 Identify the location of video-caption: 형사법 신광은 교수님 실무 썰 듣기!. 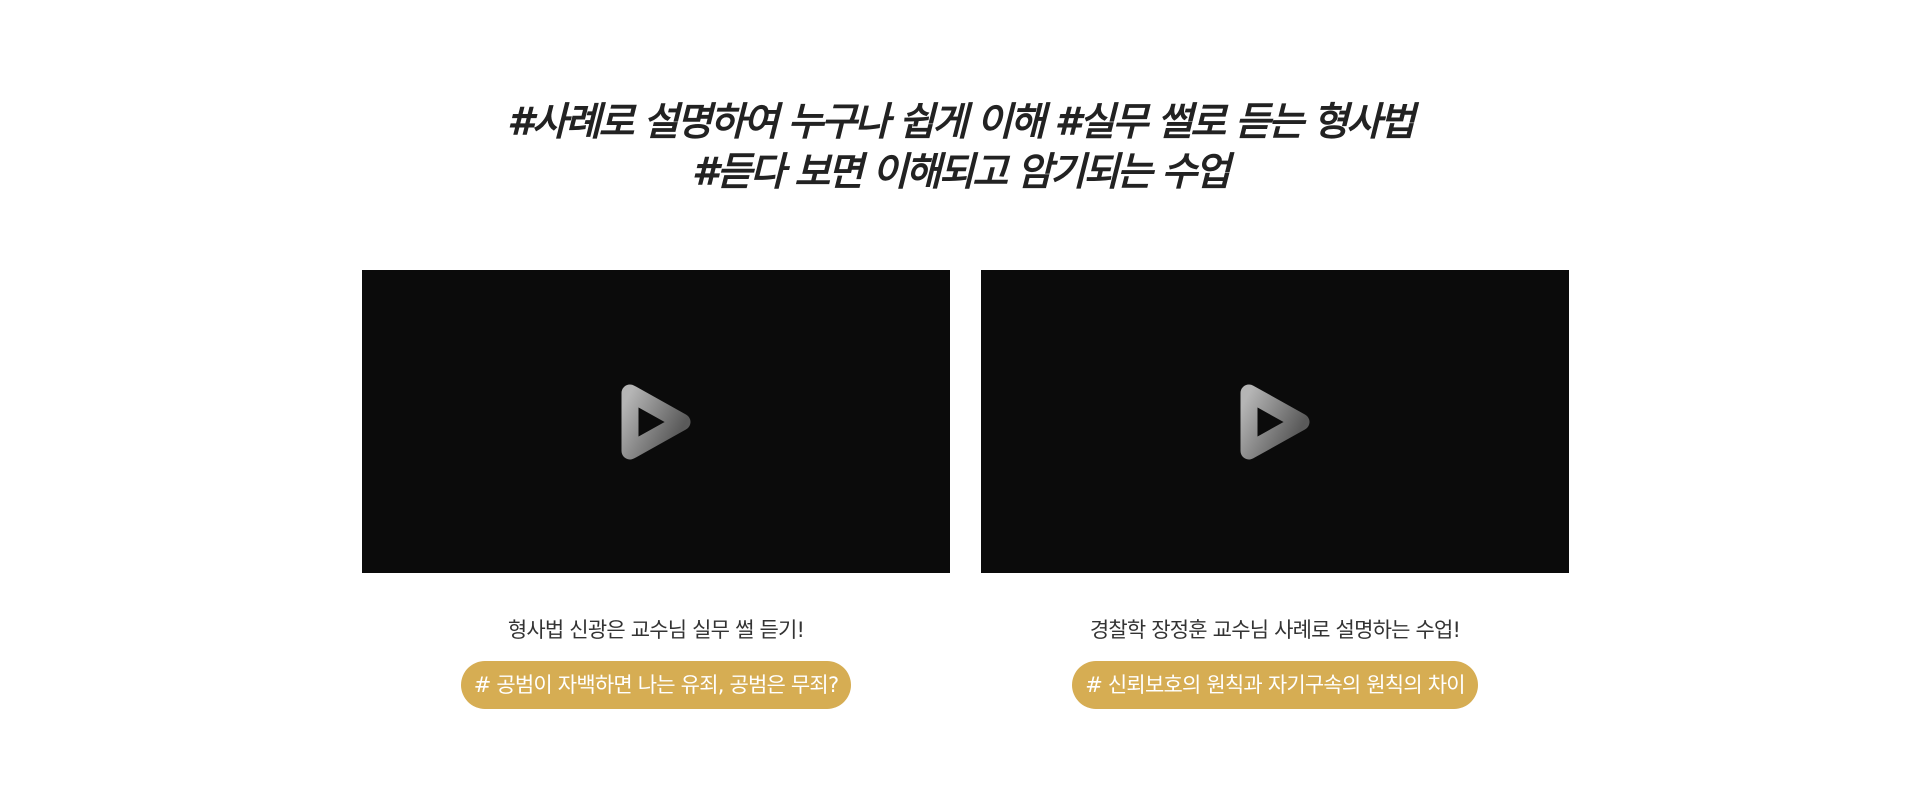
(656, 630).